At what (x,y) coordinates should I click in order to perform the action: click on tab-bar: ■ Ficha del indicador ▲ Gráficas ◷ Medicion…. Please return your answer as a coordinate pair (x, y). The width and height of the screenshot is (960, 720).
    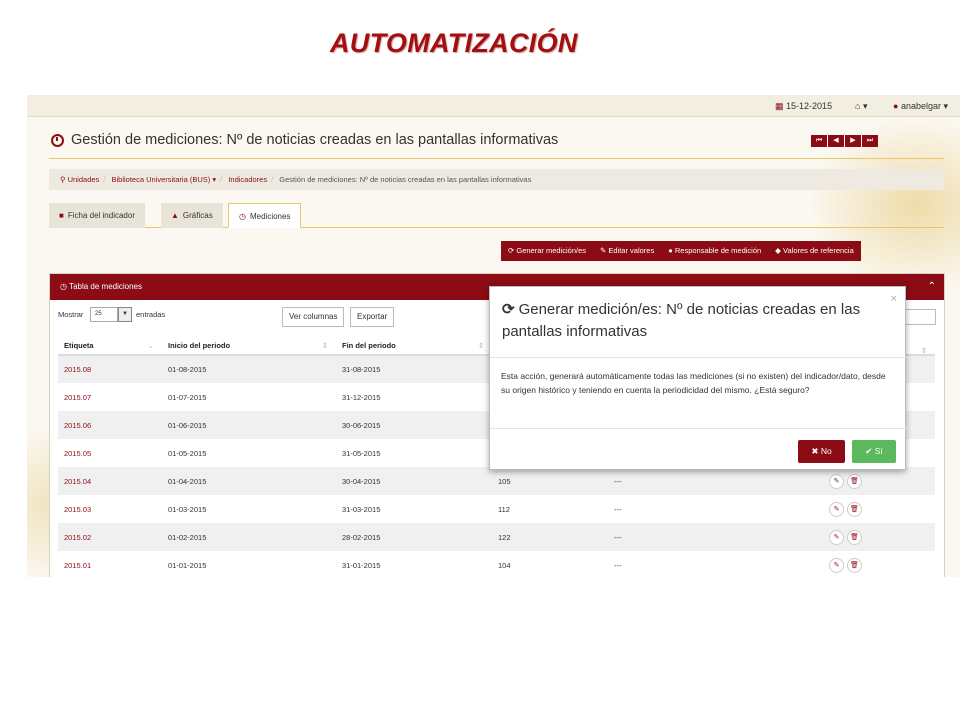
    Looking at the image, I should click on (496, 215).